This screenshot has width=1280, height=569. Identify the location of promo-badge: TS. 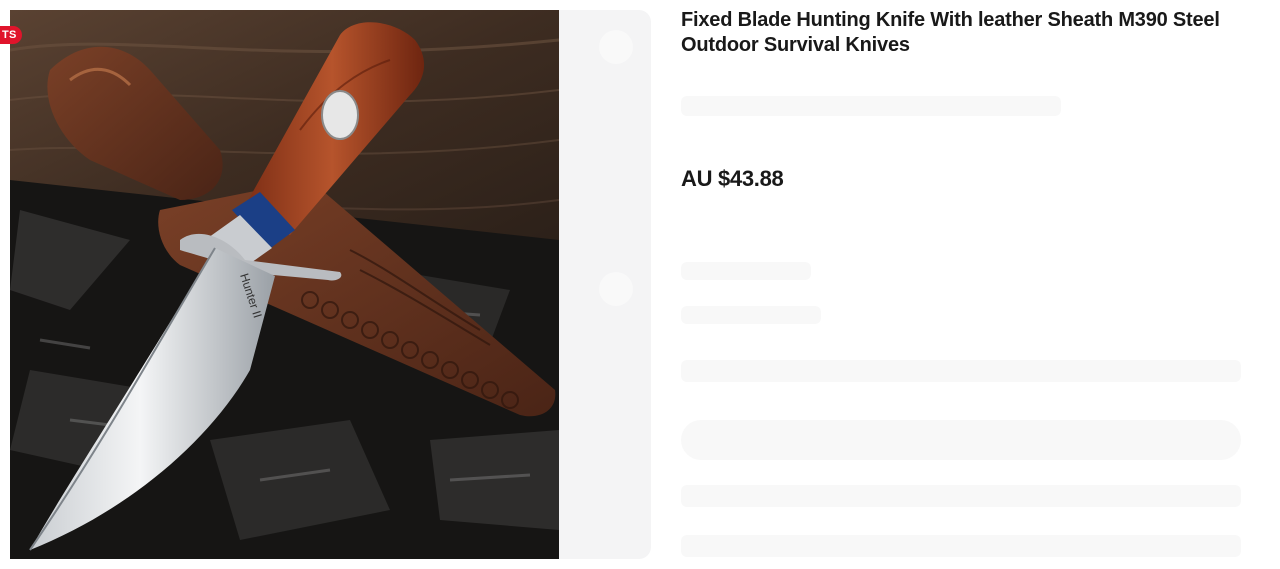
(11, 35).